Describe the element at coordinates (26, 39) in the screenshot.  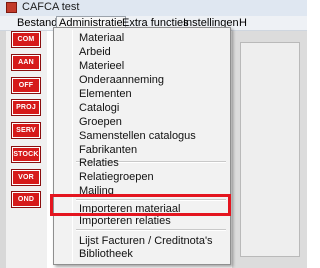
I see `sidebar-button-com: COM` at that location.